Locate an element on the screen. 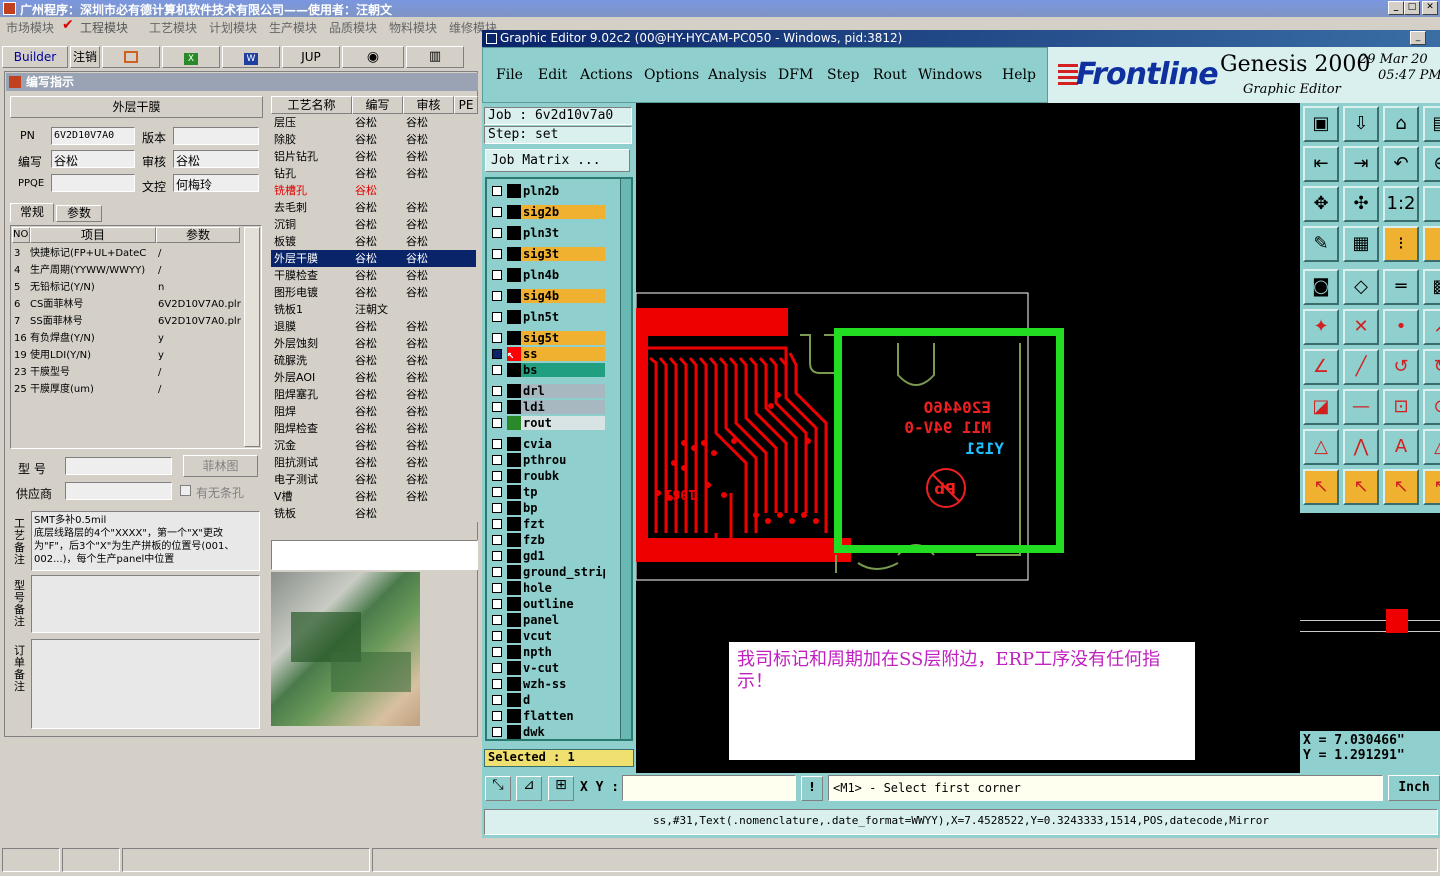  home-icon: ⌂ is located at coordinates (1401, 124).